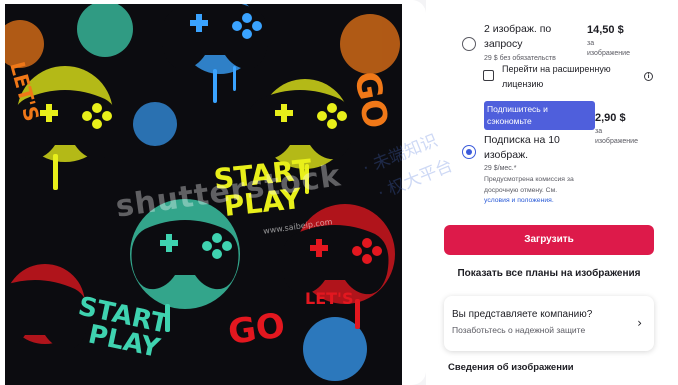  What do you see at coordinates (518, 29) in the screenshot?
I see `option-single-title-line1: 2 изображ. по` at bounding box center [518, 29].